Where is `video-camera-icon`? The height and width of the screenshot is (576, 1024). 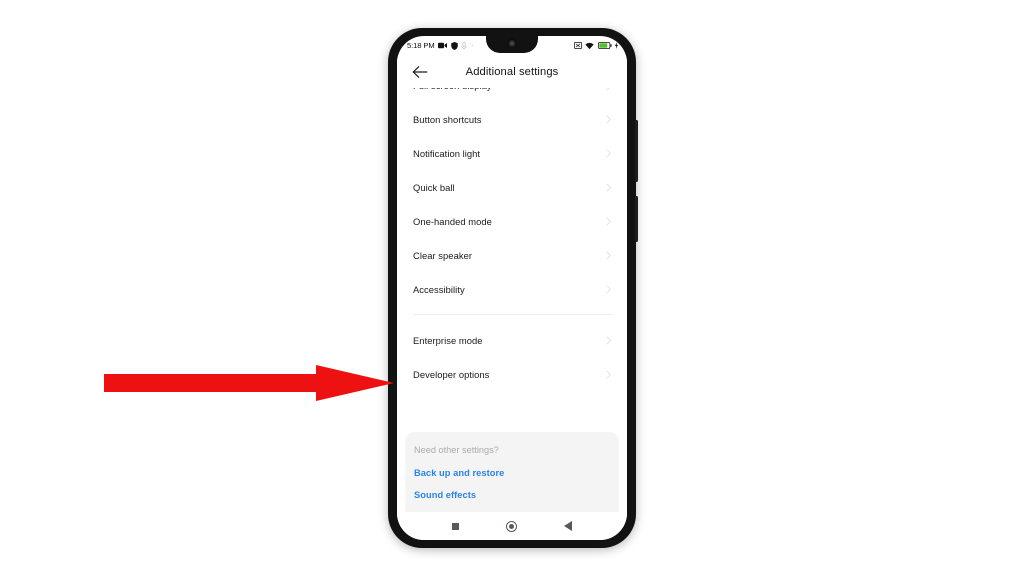 video-camera-icon is located at coordinates (443, 45).